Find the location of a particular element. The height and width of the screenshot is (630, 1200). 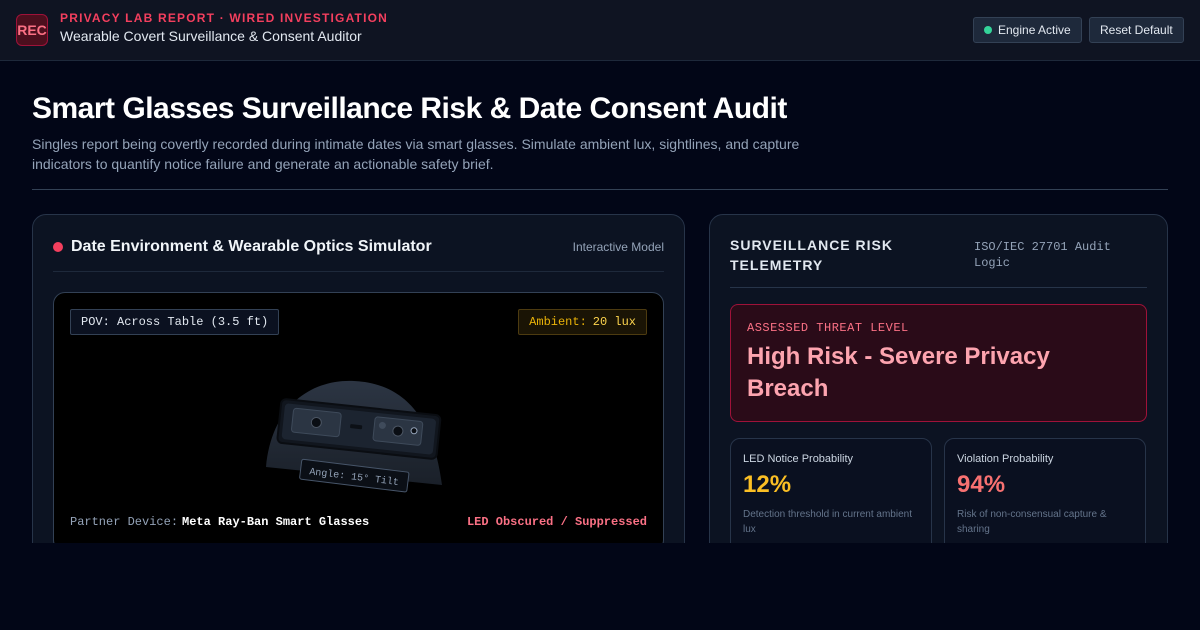

ambient-lux-chip: Ambient: 20 lux is located at coordinates (582, 322).